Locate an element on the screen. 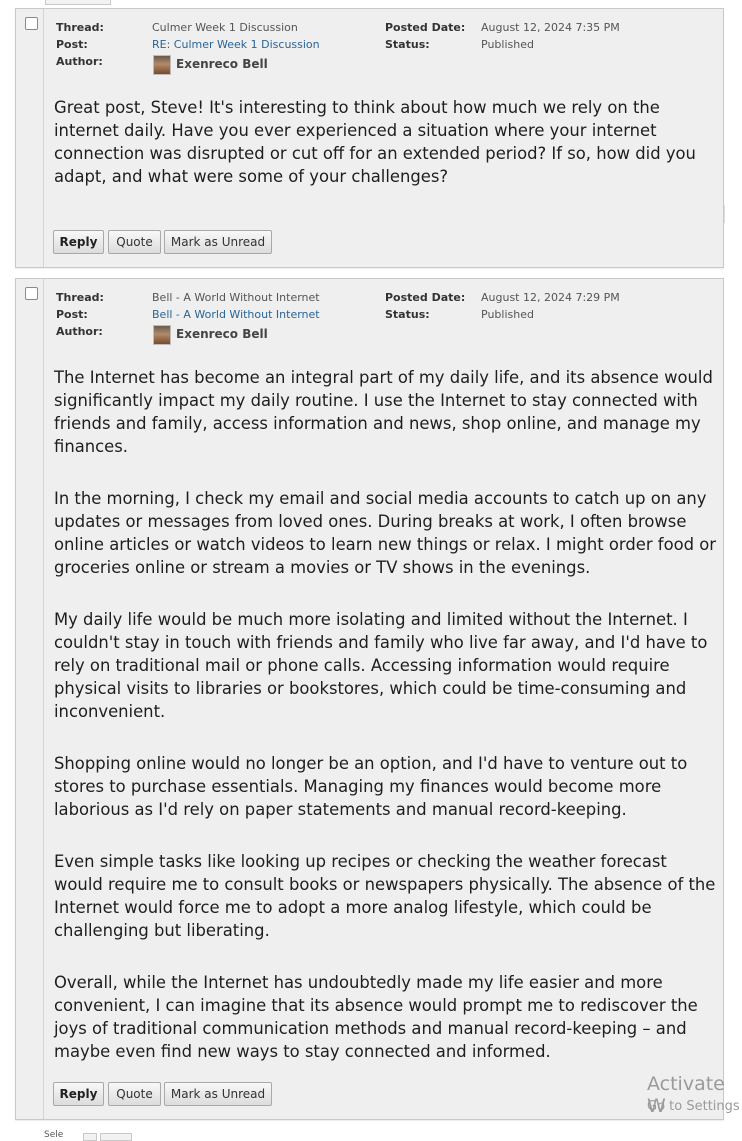  thread-value: Culmer Week 1 Discussion is located at coordinates (225, 27).